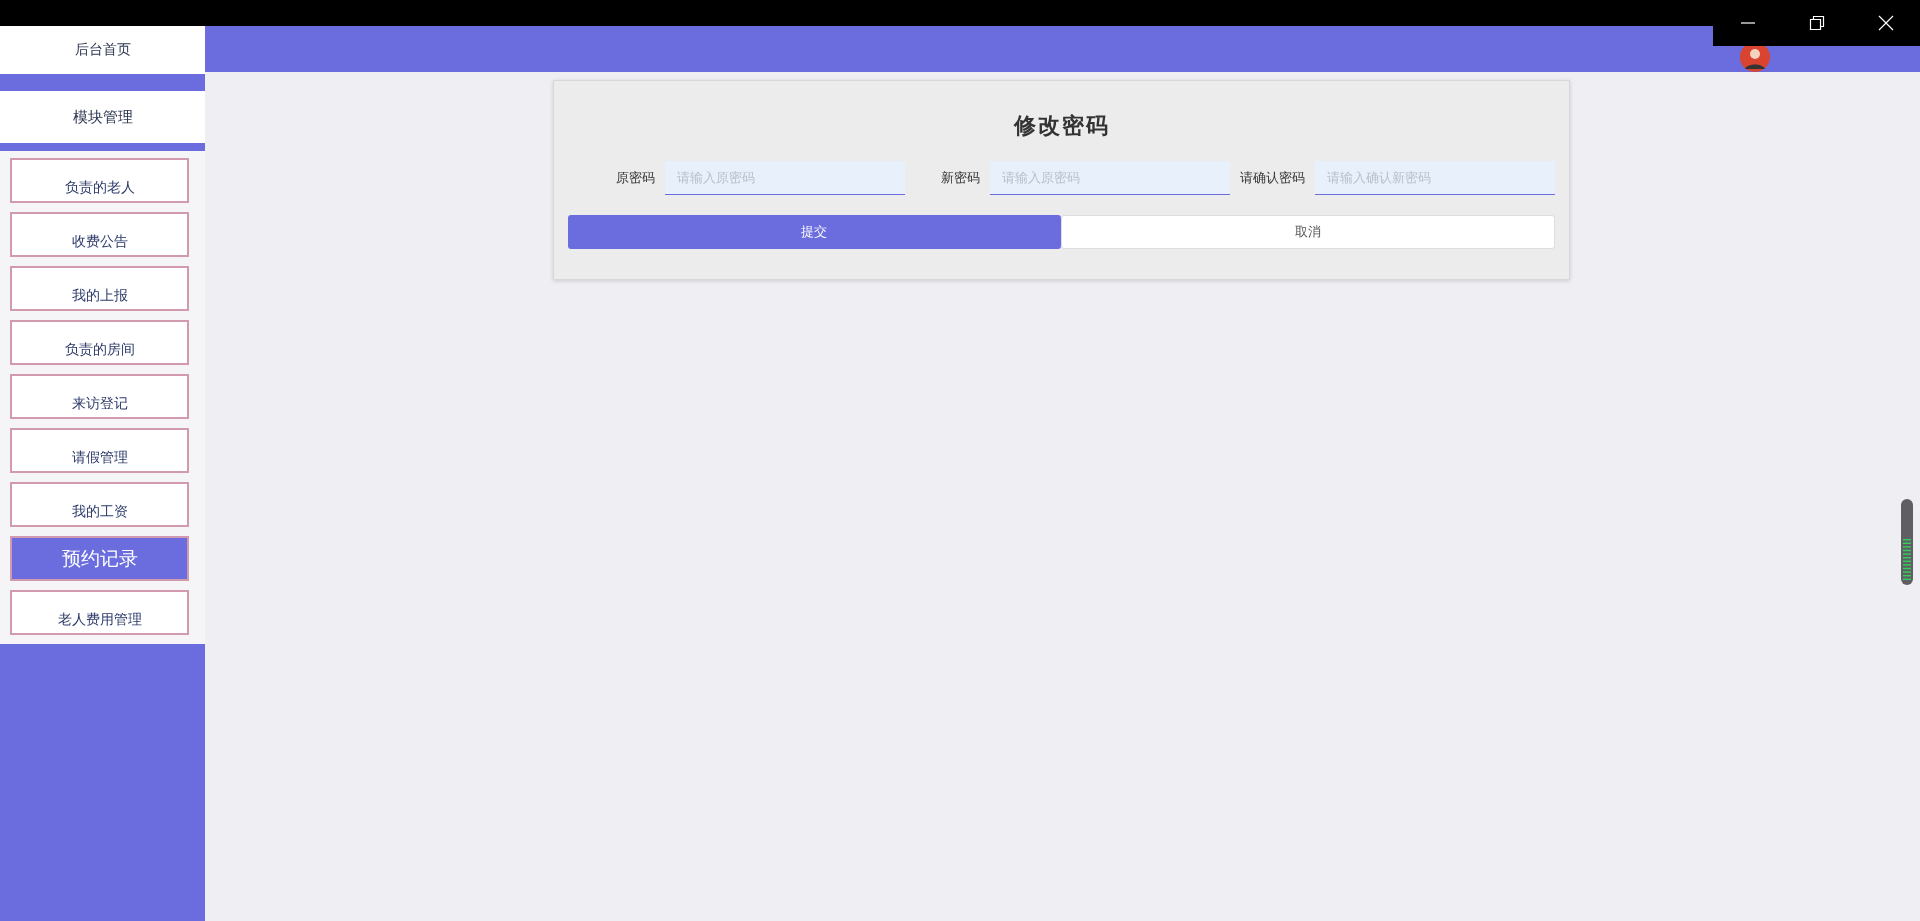  Describe the element at coordinates (99, 558) in the screenshot. I see `sidebar-item: 预约记录` at that location.